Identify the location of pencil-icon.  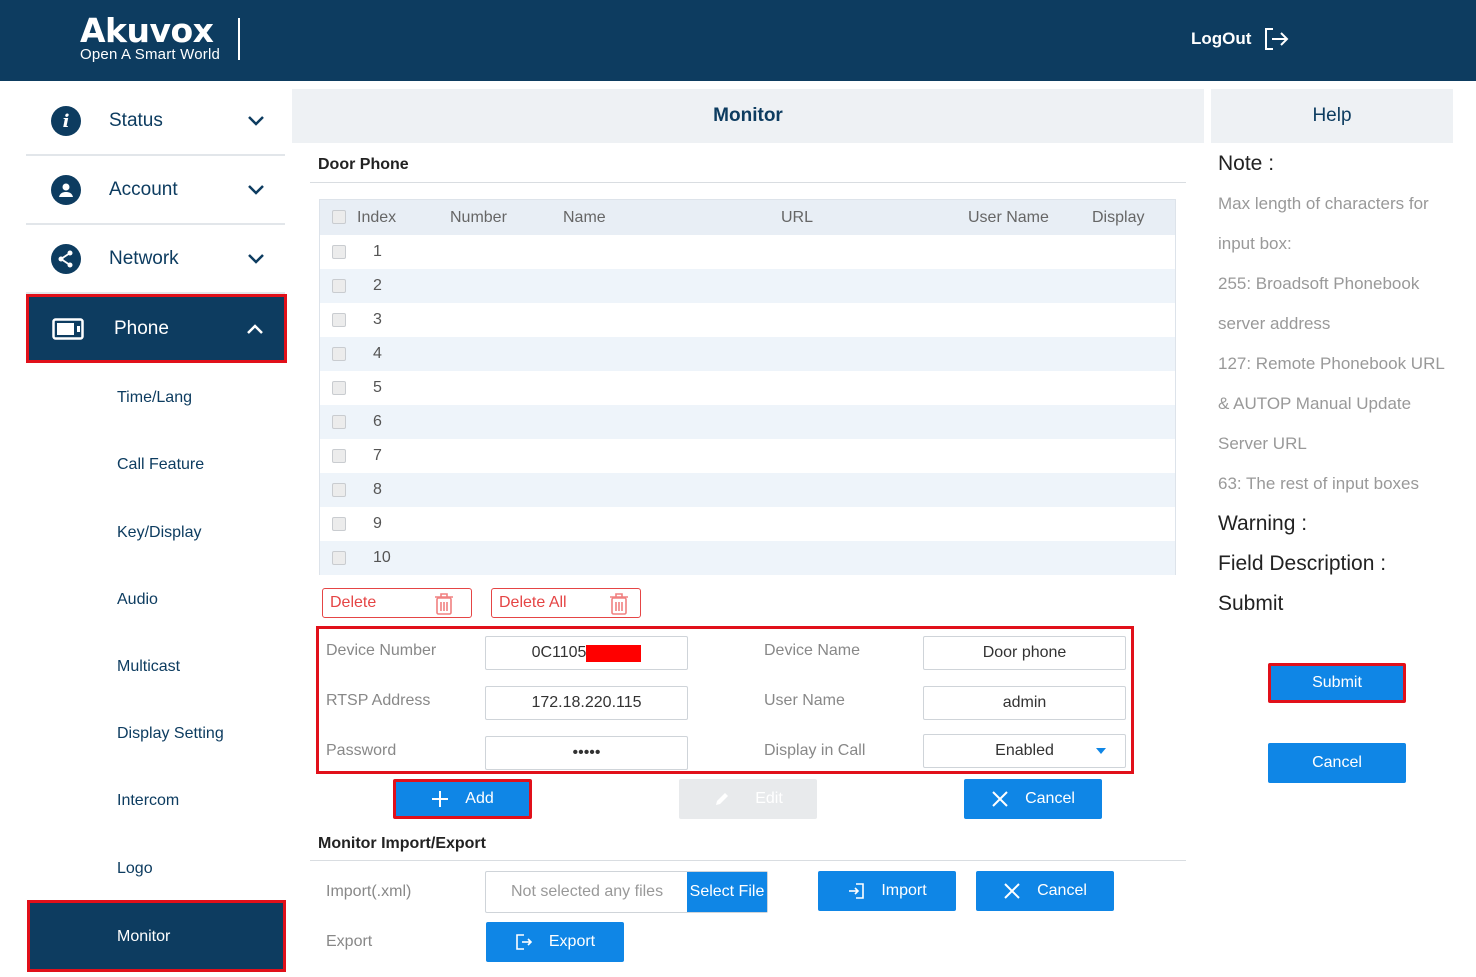
(722, 799).